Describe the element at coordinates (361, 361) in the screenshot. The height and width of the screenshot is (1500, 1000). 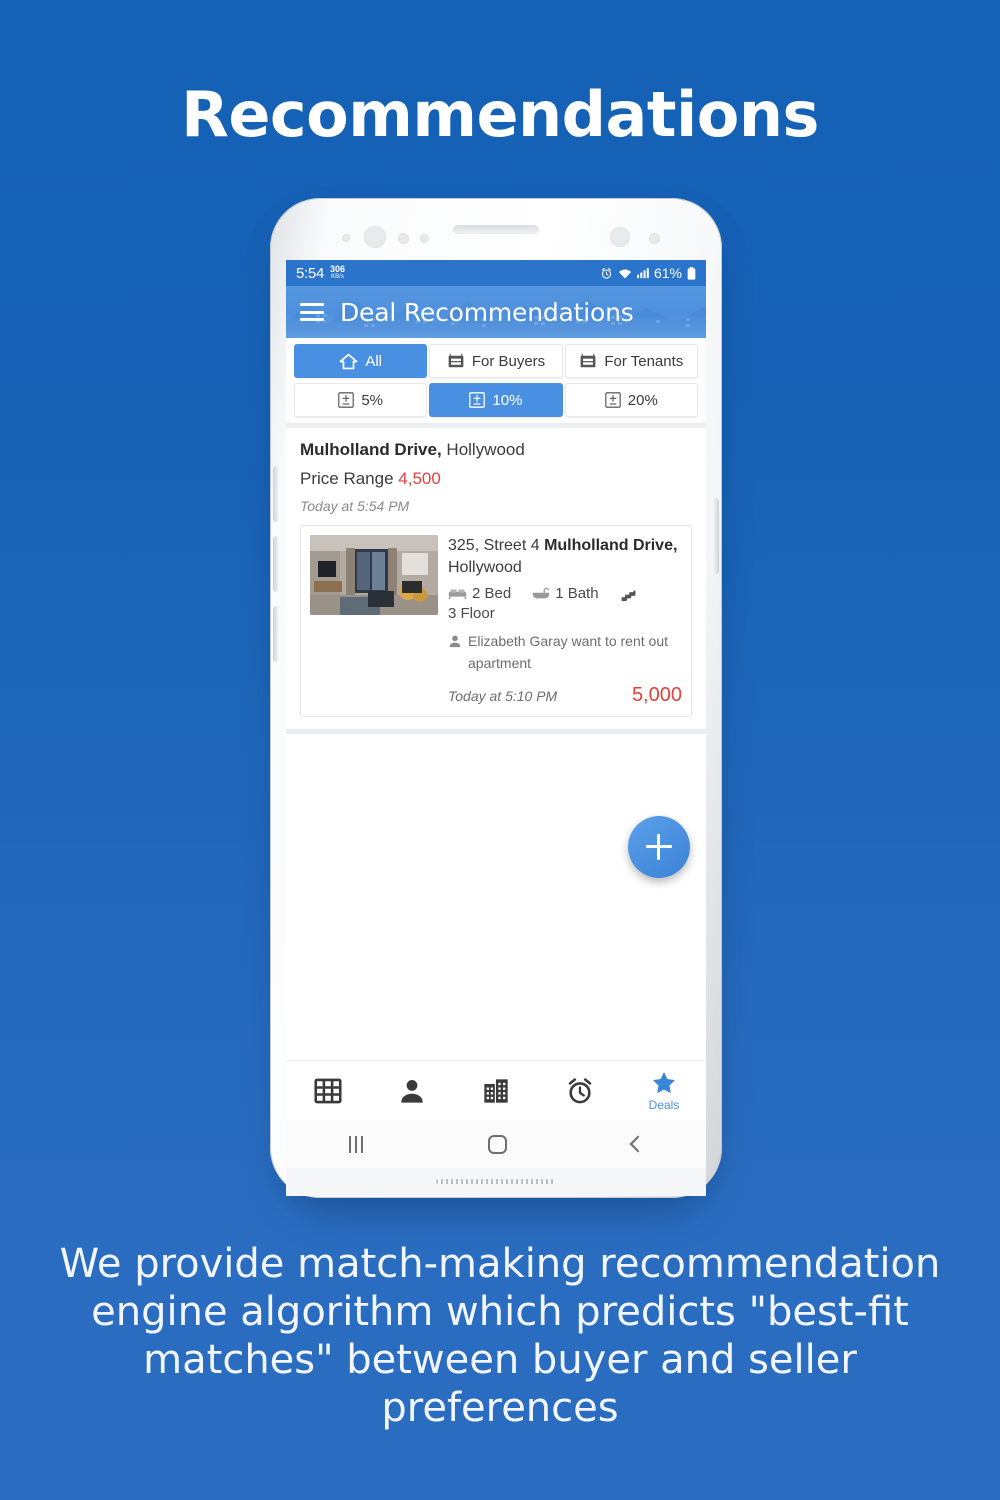
I see `tab-all: All` at that location.